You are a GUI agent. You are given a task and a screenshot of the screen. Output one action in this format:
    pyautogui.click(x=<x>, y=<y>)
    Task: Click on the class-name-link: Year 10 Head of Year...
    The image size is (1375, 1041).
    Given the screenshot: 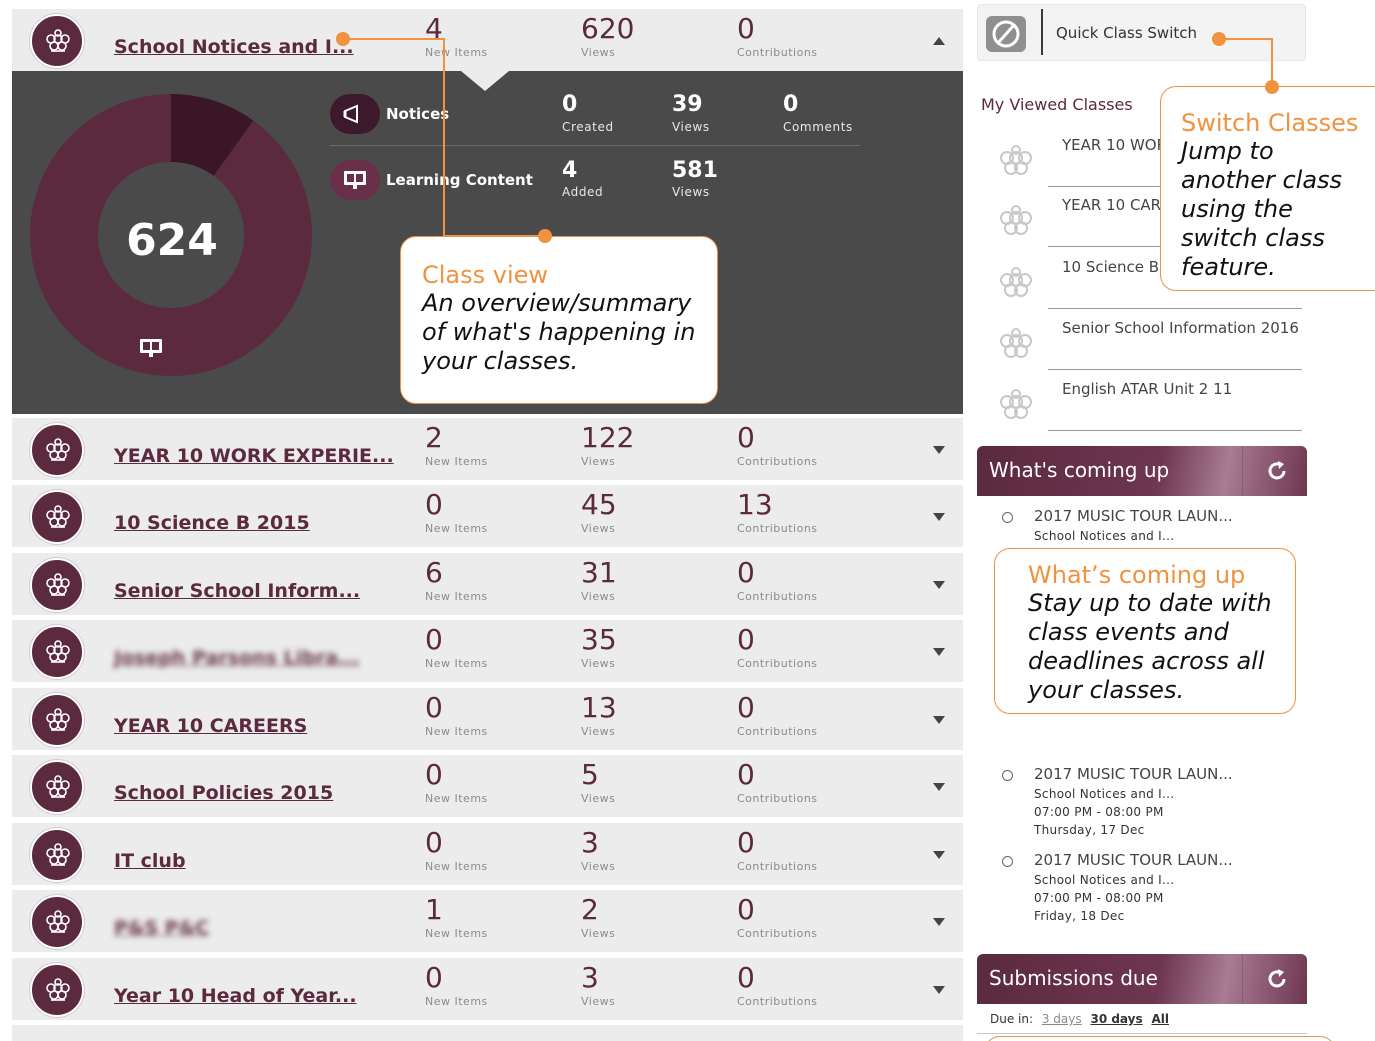 What is the action you would take?
    pyautogui.click(x=235, y=996)
    